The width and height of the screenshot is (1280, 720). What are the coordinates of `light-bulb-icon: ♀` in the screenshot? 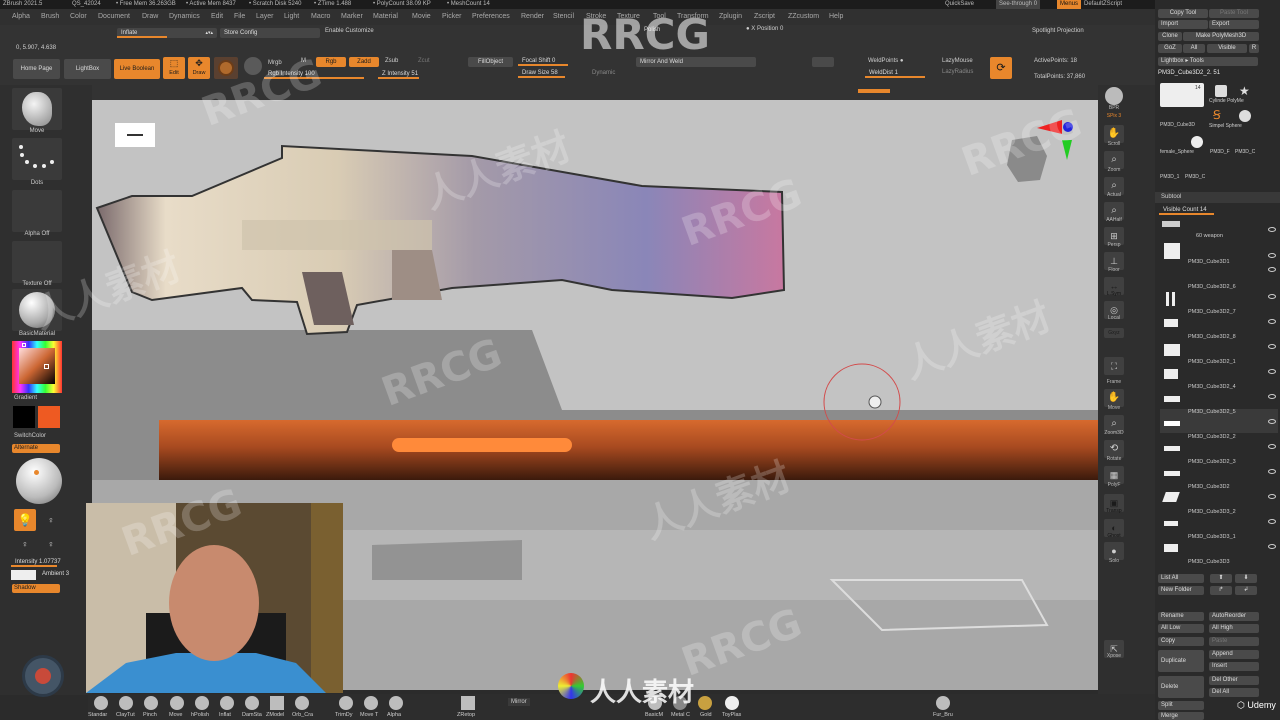 It's located at (51, 520).